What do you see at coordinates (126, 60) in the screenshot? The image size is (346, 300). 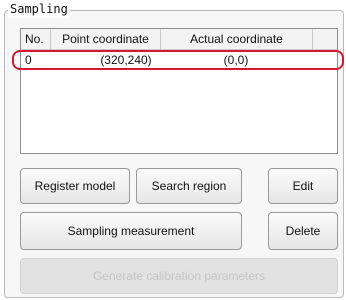 I see `row-point-coordinate-cell: (320,240)` at bounding box center [126, 60].